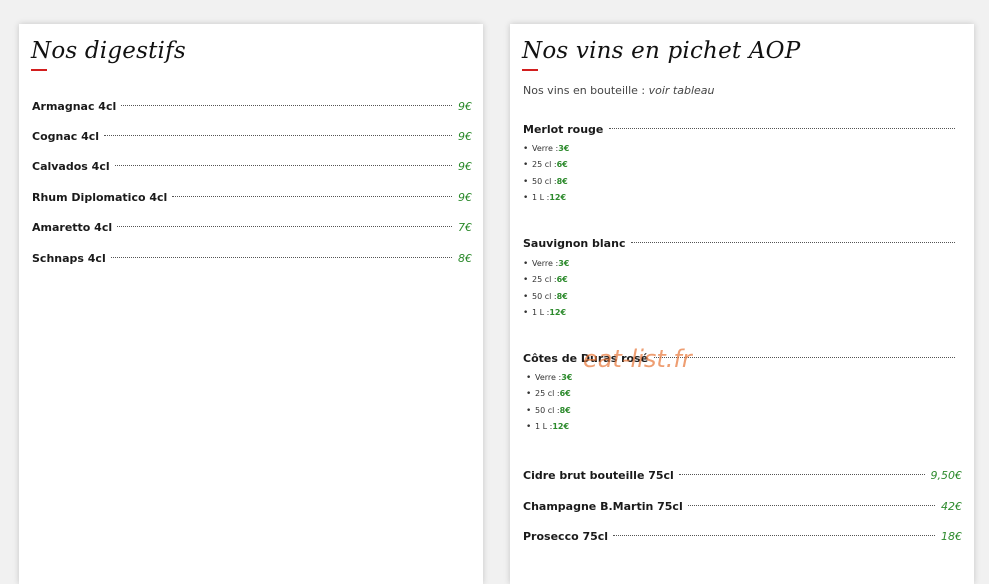  I want to click on item-name: Calvados 4cl, so click(71, 166).